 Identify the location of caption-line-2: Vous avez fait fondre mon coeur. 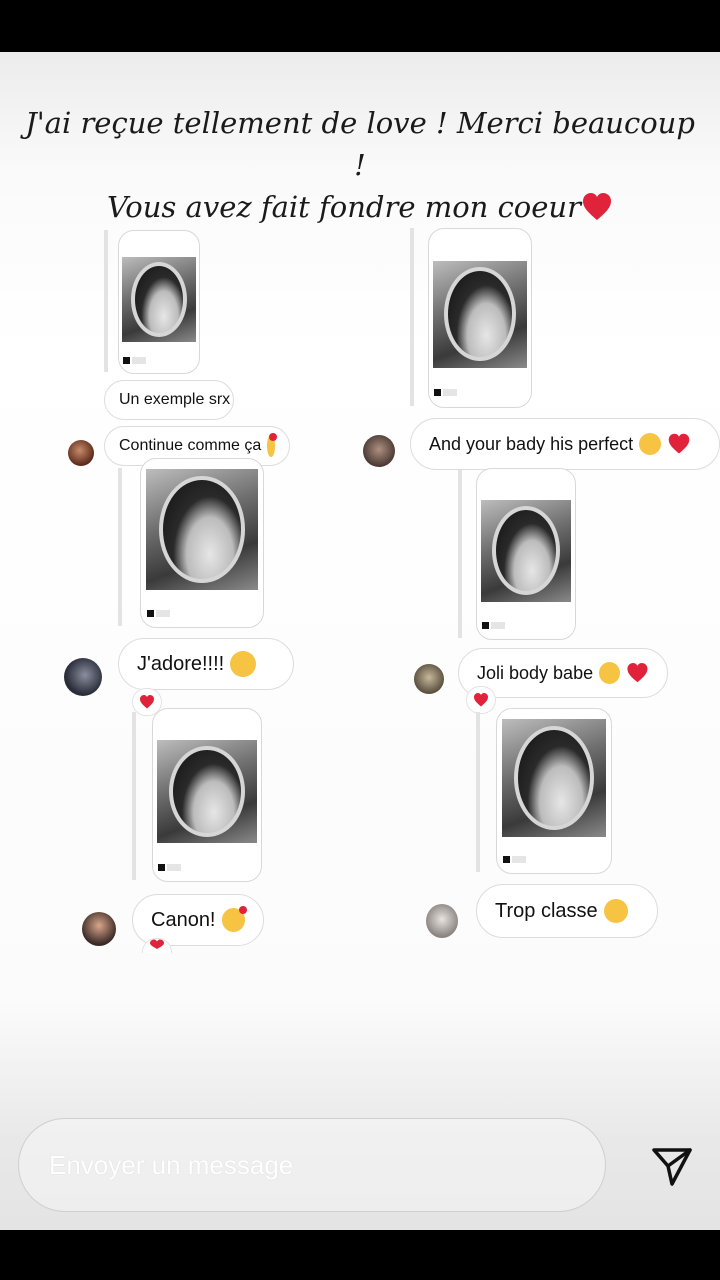
(360, 207).